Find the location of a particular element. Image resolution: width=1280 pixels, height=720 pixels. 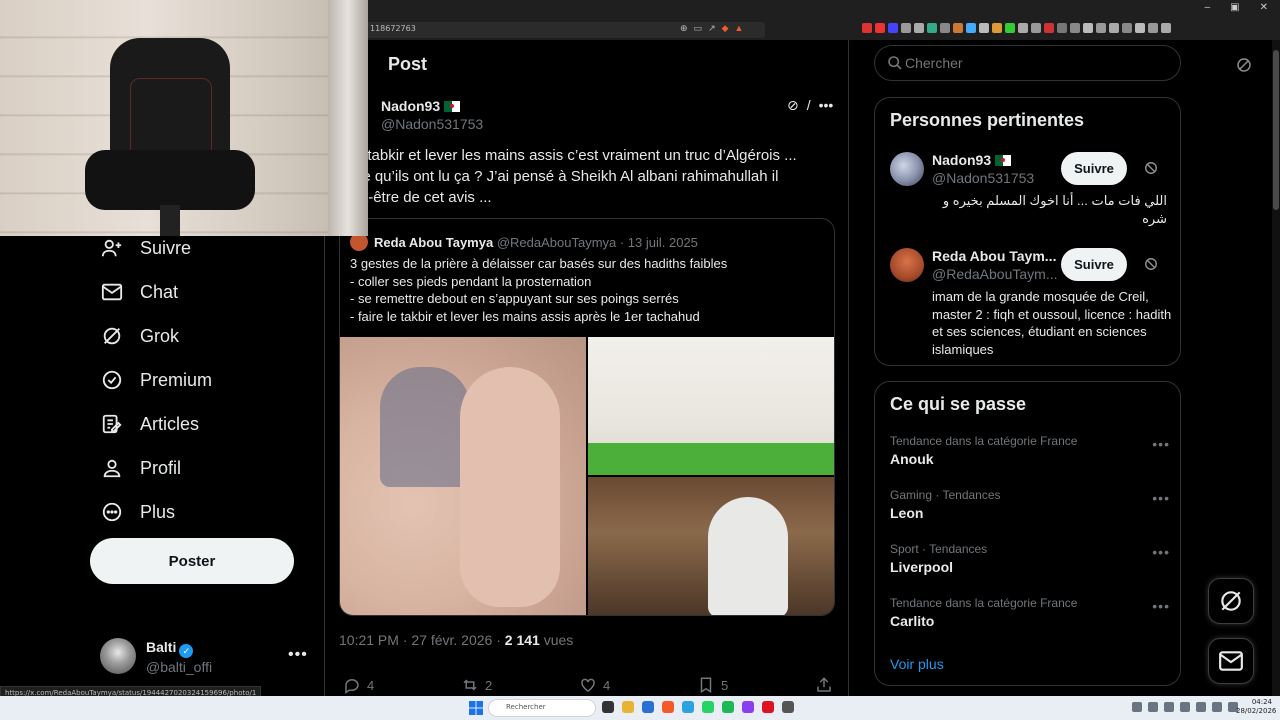

store-icon is located at coordinates (648, 707).